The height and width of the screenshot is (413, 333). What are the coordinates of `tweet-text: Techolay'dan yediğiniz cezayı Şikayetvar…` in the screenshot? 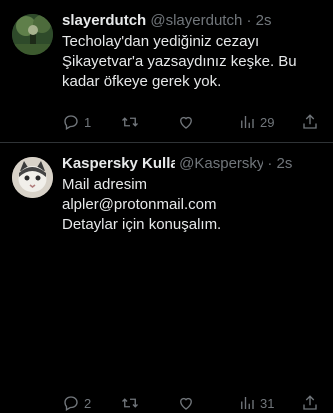 It's located at (179, 61).